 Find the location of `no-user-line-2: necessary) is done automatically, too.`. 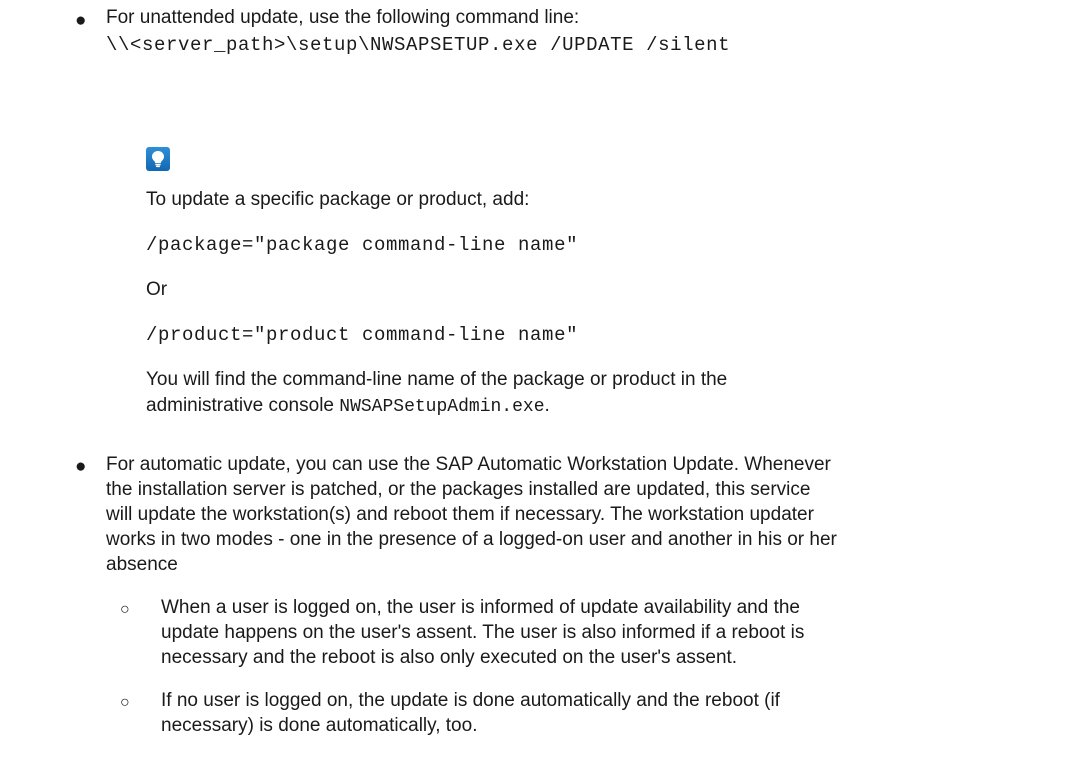

no-user-line-2: necessary) is done automatically, too. is located at coordinates (319, 725).